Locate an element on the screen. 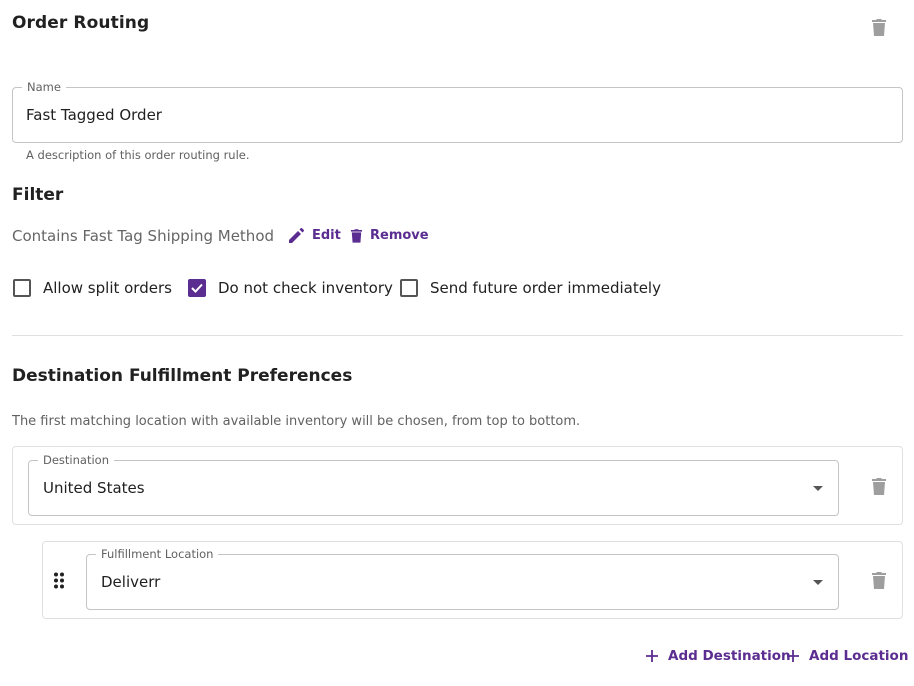 The image size is (914, 686). add-location-label: Add Location is located at coordinates (859, 656).